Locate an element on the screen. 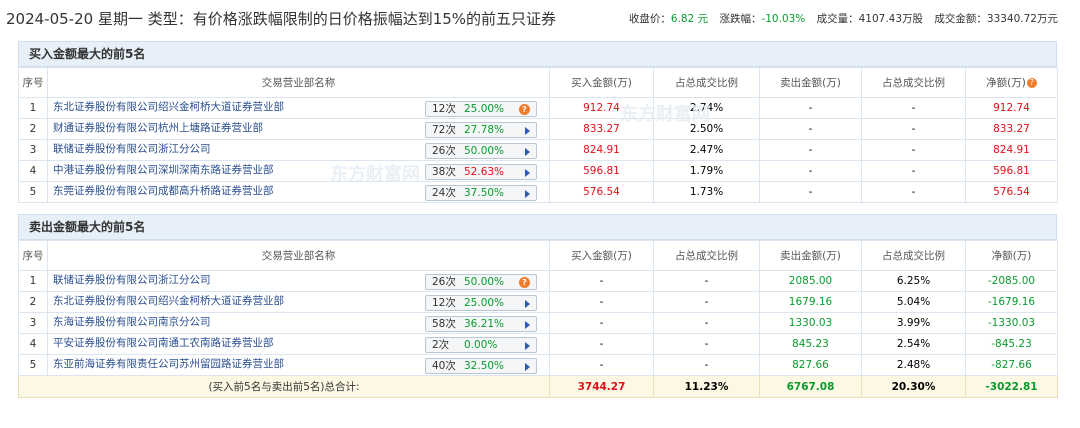  broker-name-link: 东海证券股份有限公司南京分公司 is located at coordinates (132, 321).